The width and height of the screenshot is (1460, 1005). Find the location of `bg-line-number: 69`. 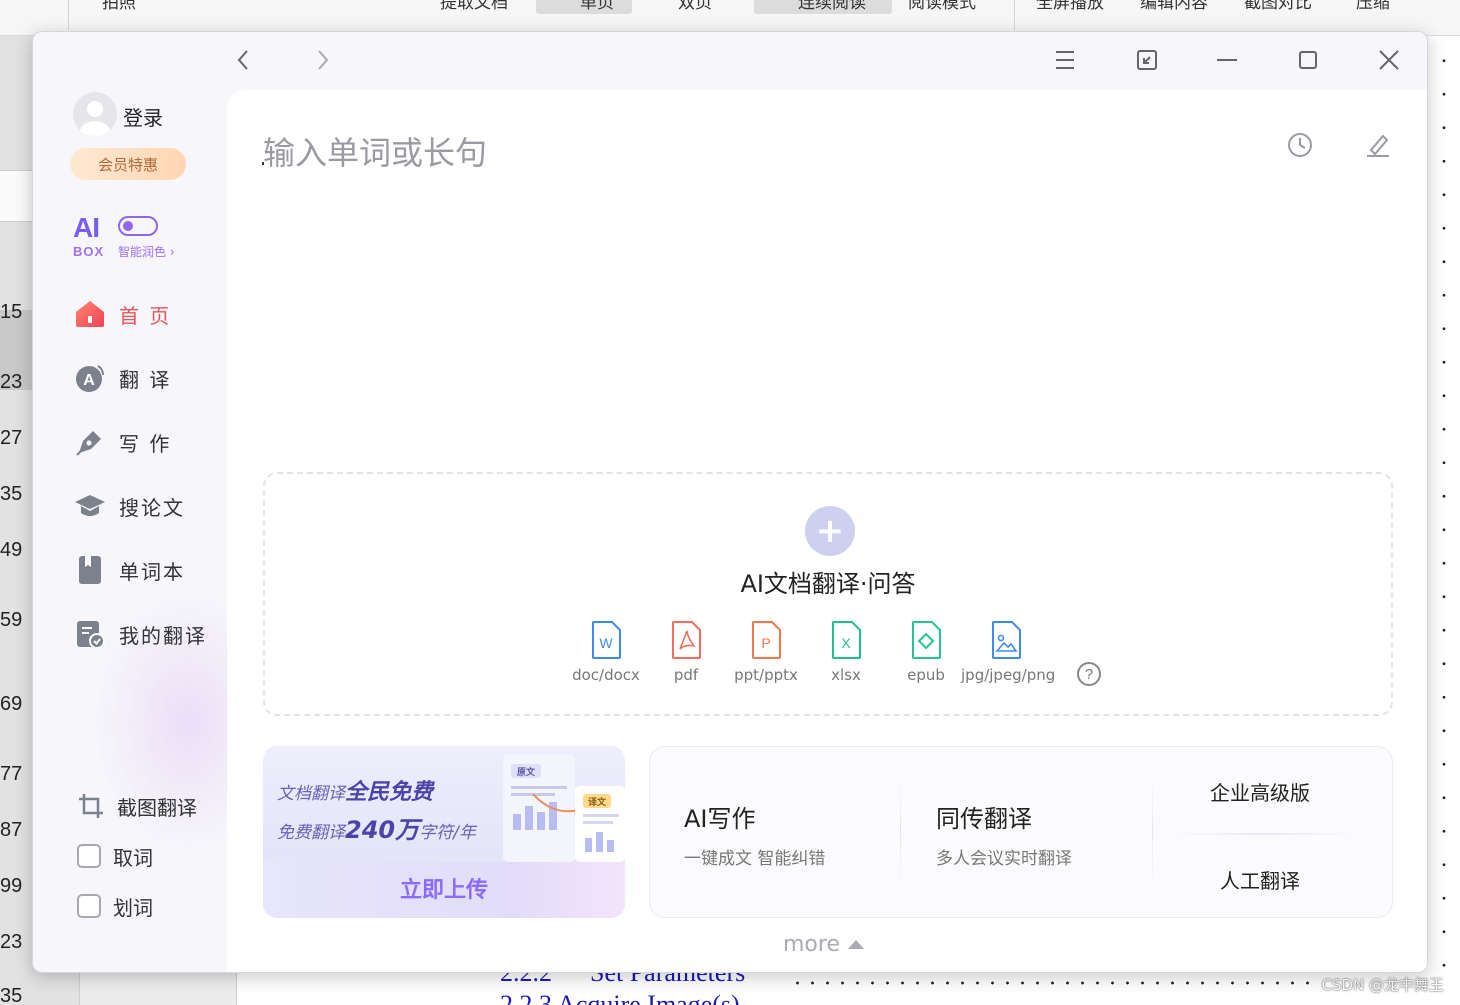

bg-line-number: 69 is located at coordinates (11, 704).